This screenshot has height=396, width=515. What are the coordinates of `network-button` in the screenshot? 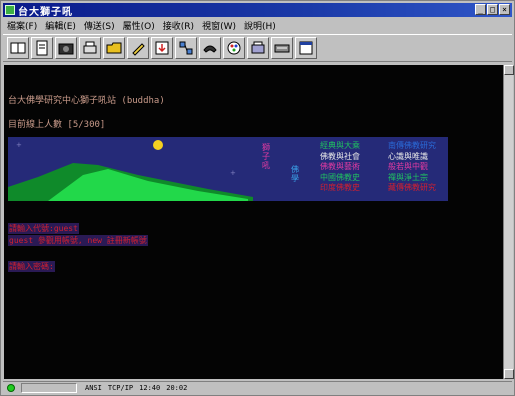 It's located at (186, 48).